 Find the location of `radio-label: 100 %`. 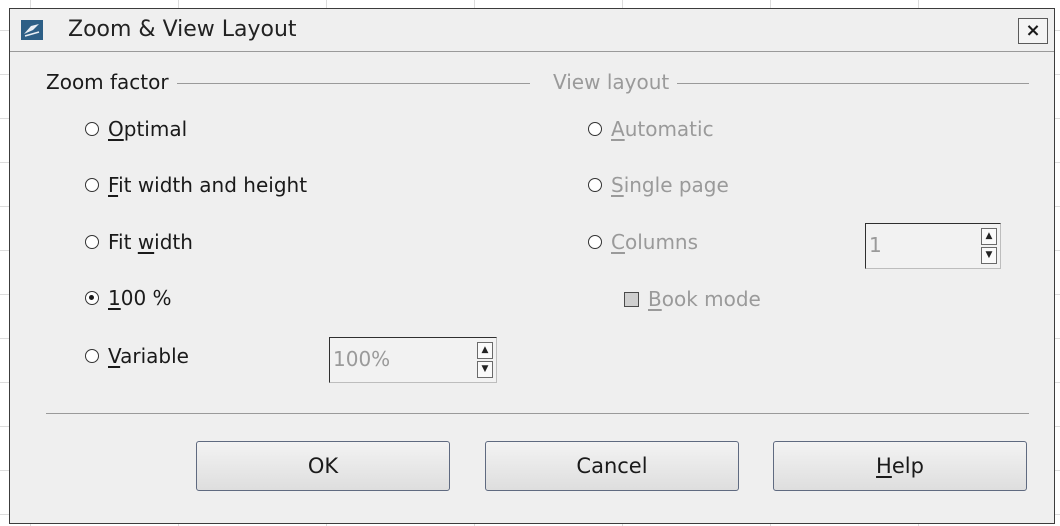

radio-label: 100 % is located at coordinates (140, 298).